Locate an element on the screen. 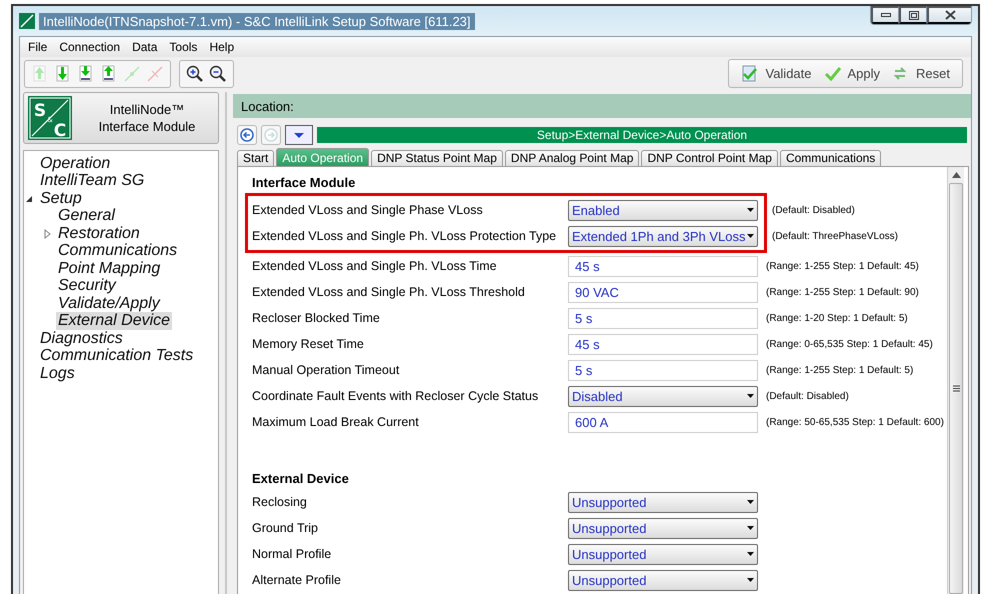 Image resolution: width=985 pixels, height=594 pixels. product-subtitle: Interface Module is located at coordinates (147, 126).